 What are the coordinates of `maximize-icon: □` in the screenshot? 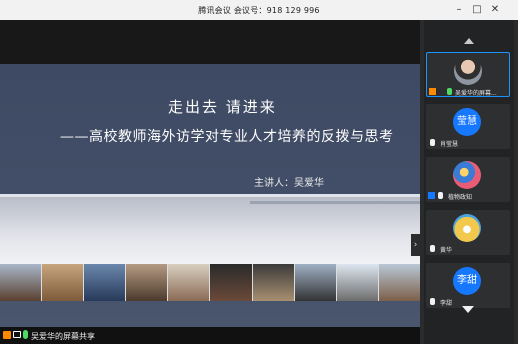 It's located at (477, 10).